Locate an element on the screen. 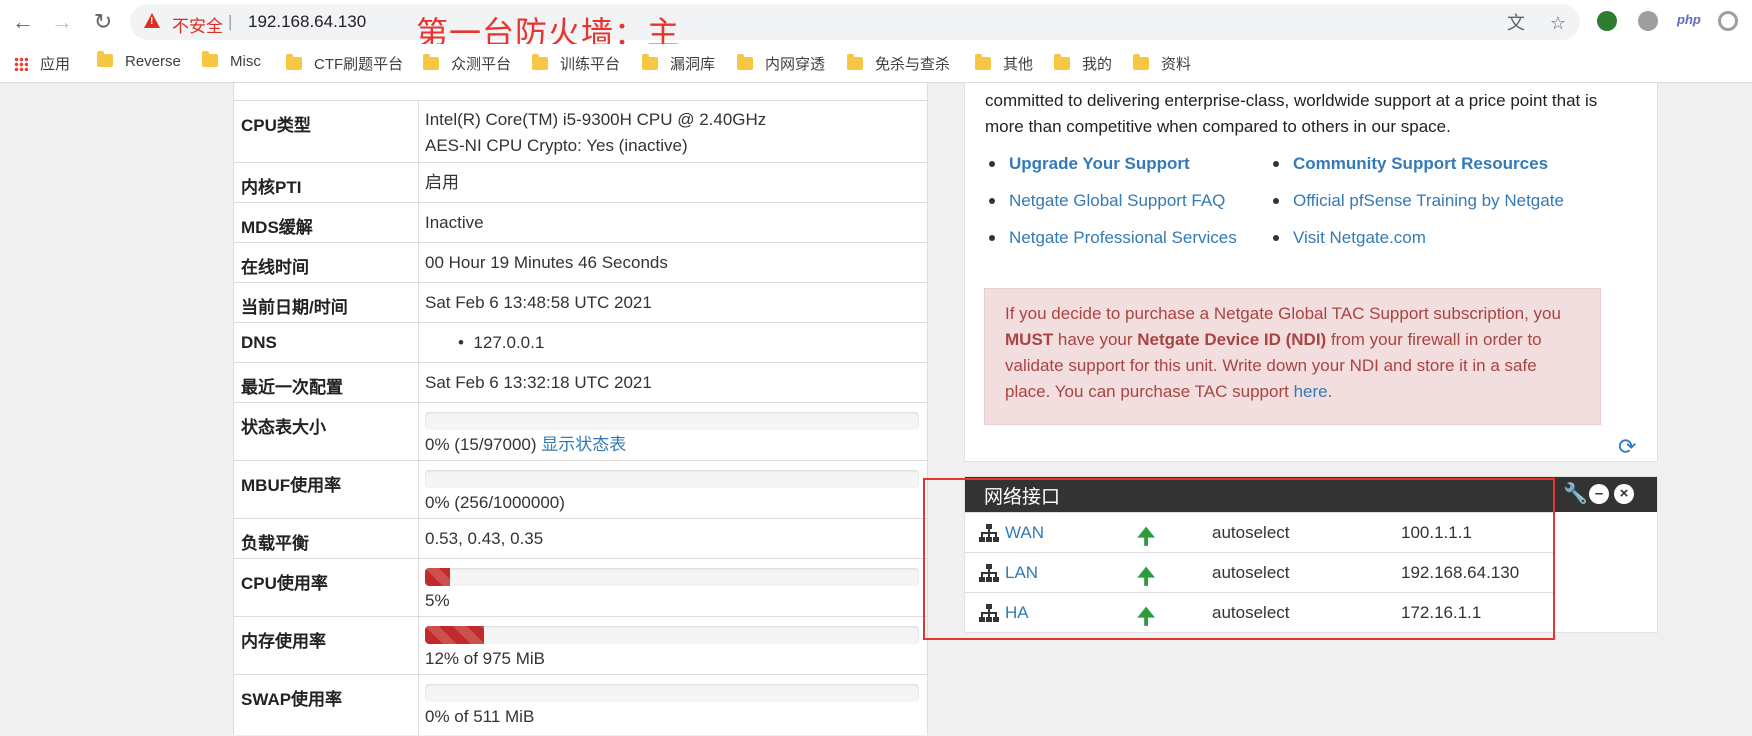 Image resolution: width=1752 pixels, height=736 pixels. bookmark-folder: Misc is located at coordinates (231, 60).